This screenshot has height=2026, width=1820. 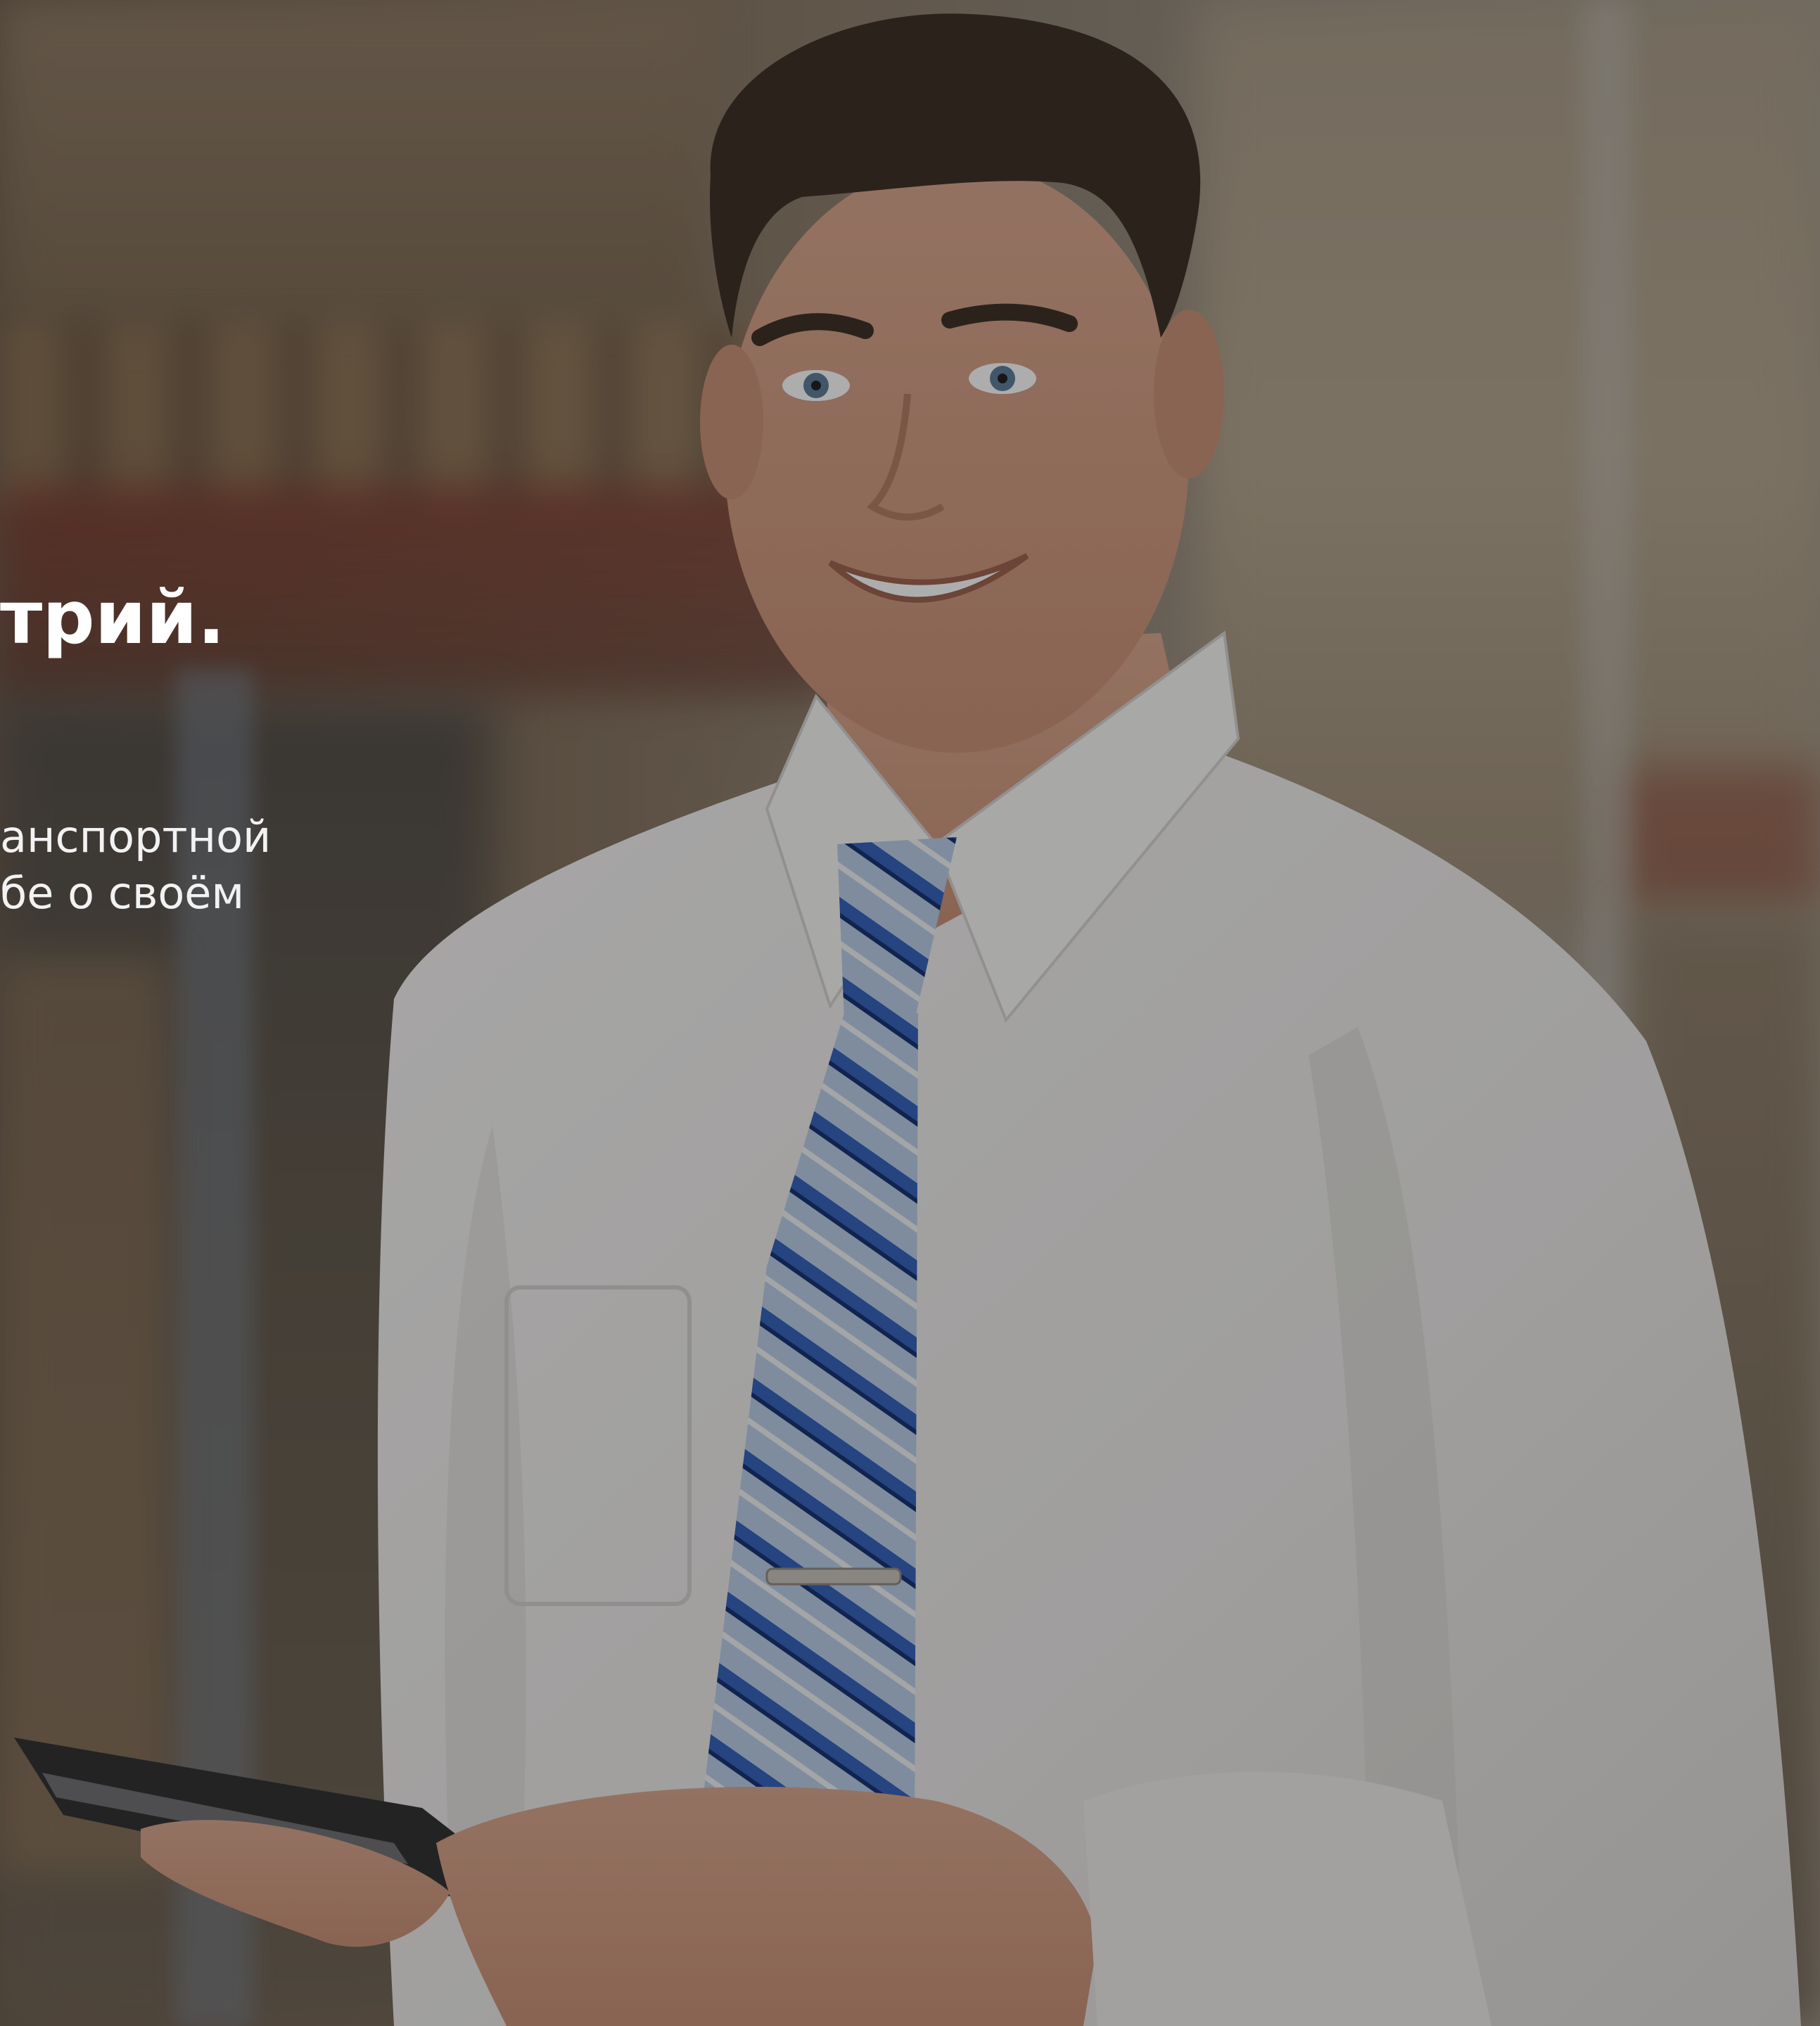 What do you see at coordinates (135, 865) in the screenshot?
I see `hero-subtext: анспортной бе о своём` at bounding box center [135, 865].